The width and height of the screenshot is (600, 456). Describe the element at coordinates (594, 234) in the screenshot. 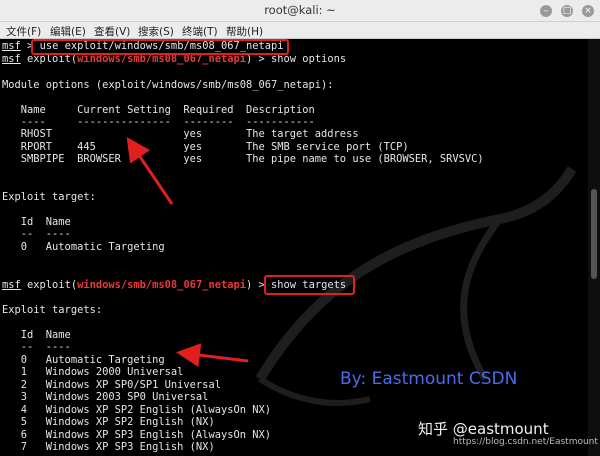

I see `scrollbar-thumb` at that location.